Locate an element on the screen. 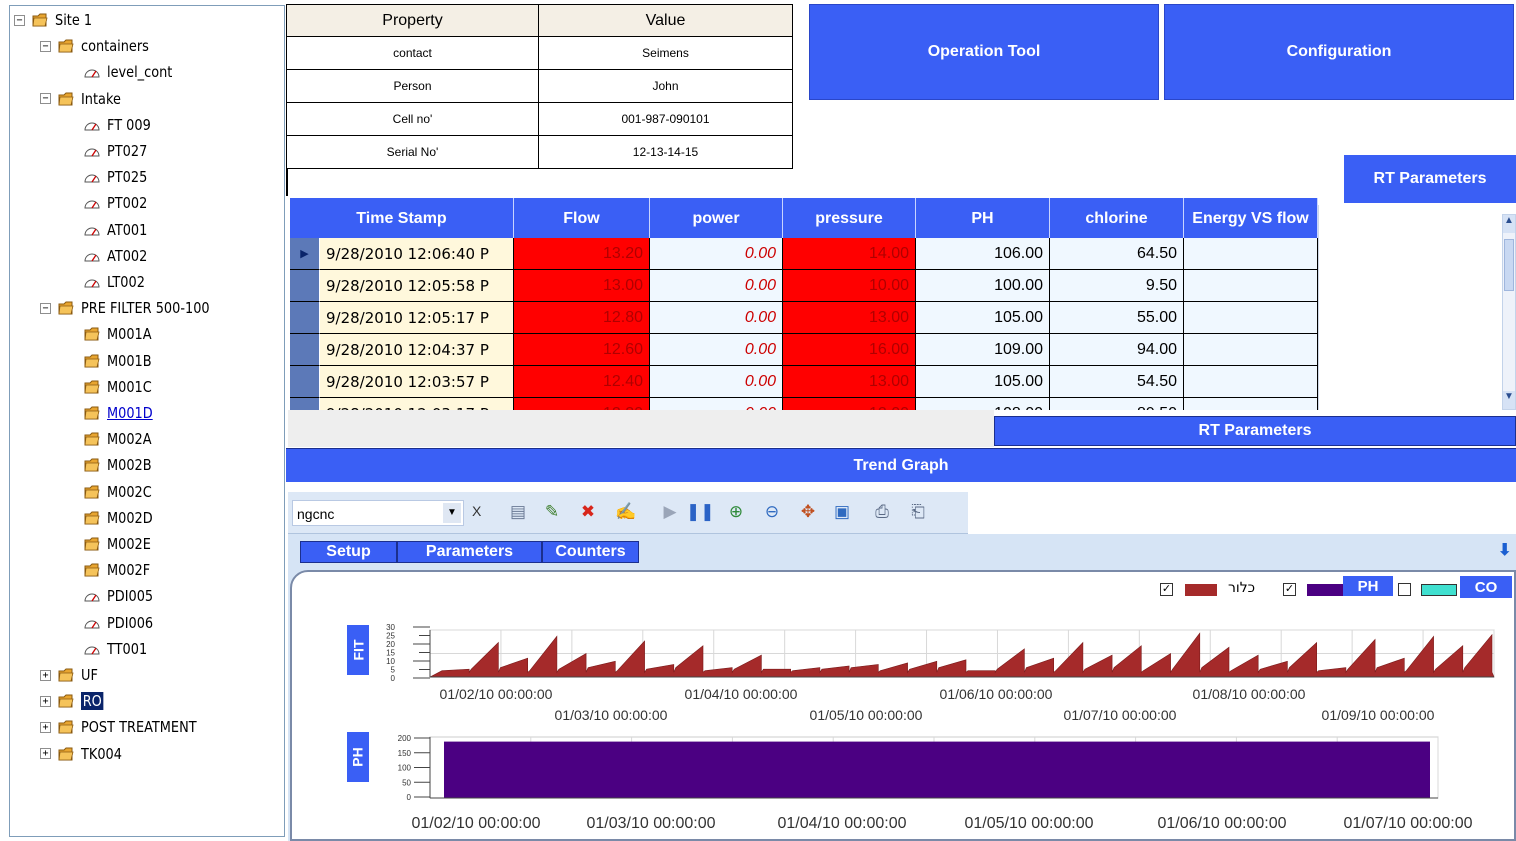  y-tick-label: 50 is located at coordinates (406, 782).